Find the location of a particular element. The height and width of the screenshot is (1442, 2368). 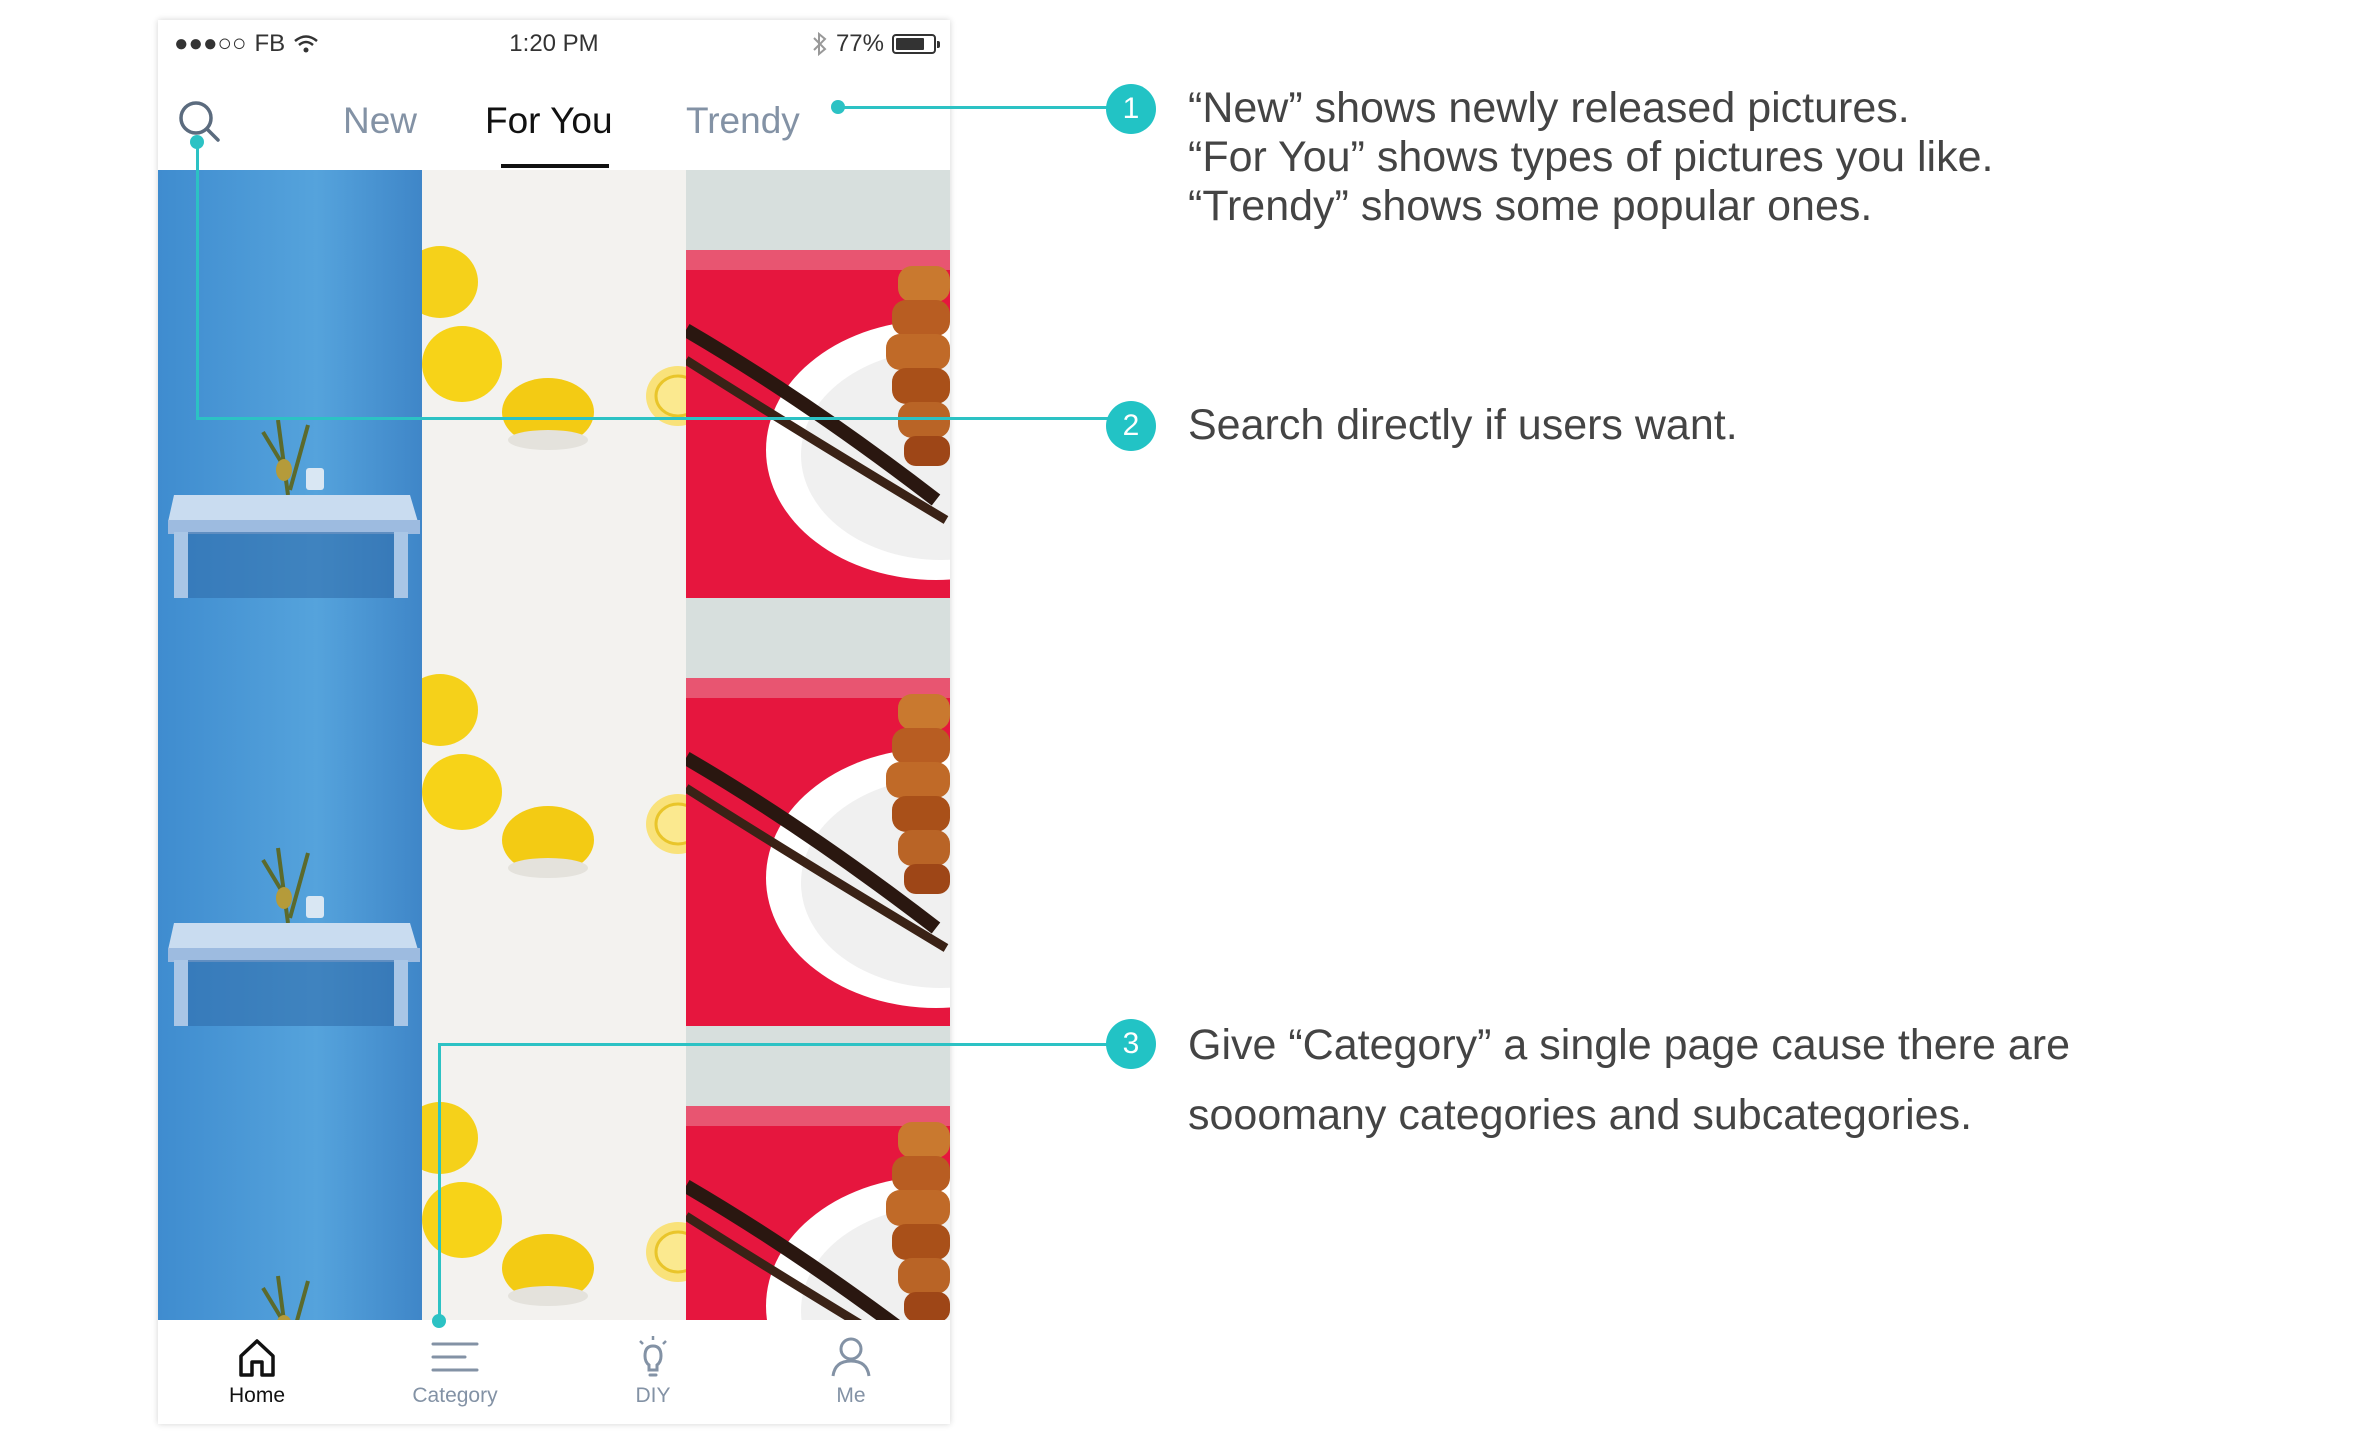

active-tab-indicator is located at coordinates (555, 166).